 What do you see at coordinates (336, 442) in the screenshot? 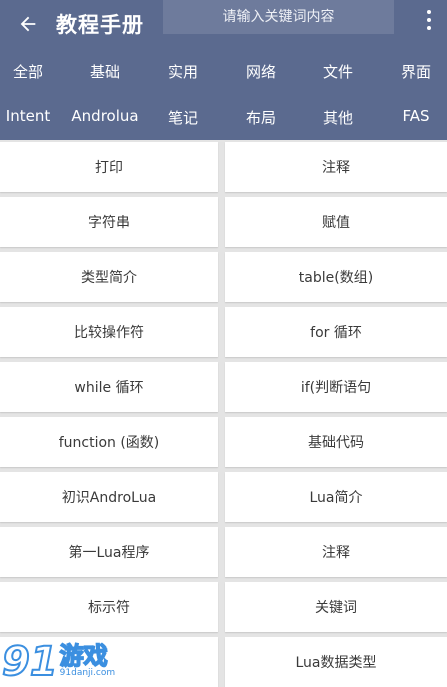
I see `grid-item: 基础代码` at bounding box center [336, 442].